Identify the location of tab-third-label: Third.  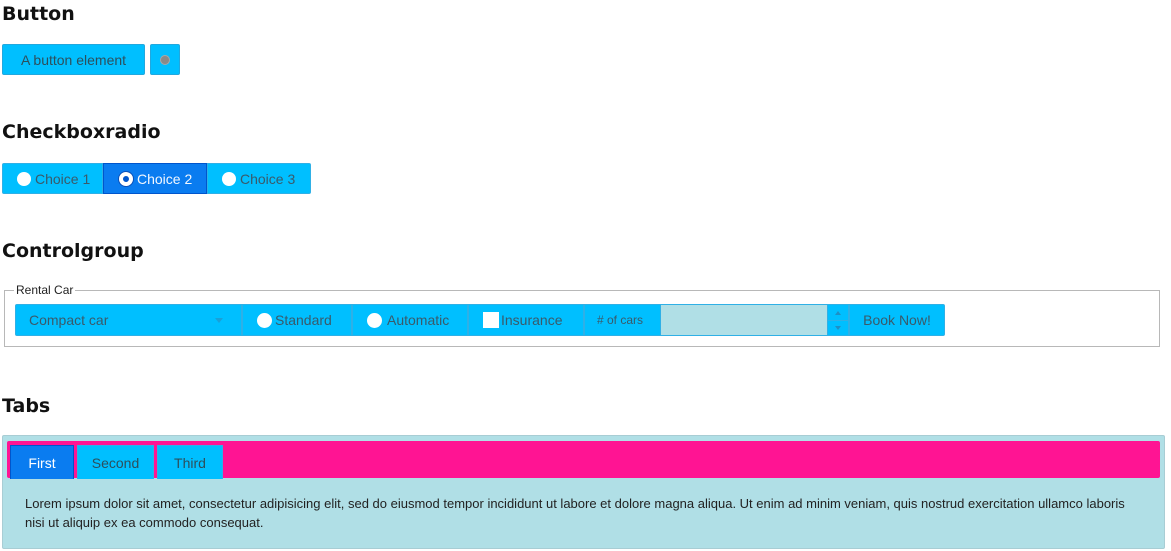
(190, 462).